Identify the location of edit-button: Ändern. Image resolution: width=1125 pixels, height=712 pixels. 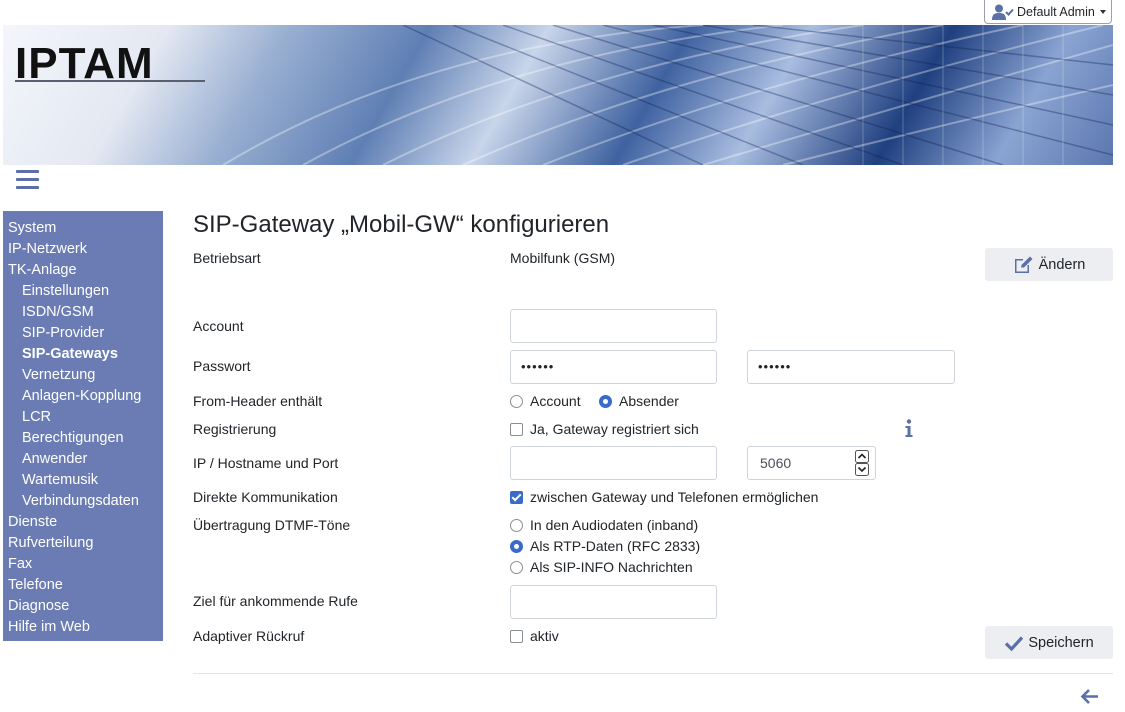
(1049, 264).